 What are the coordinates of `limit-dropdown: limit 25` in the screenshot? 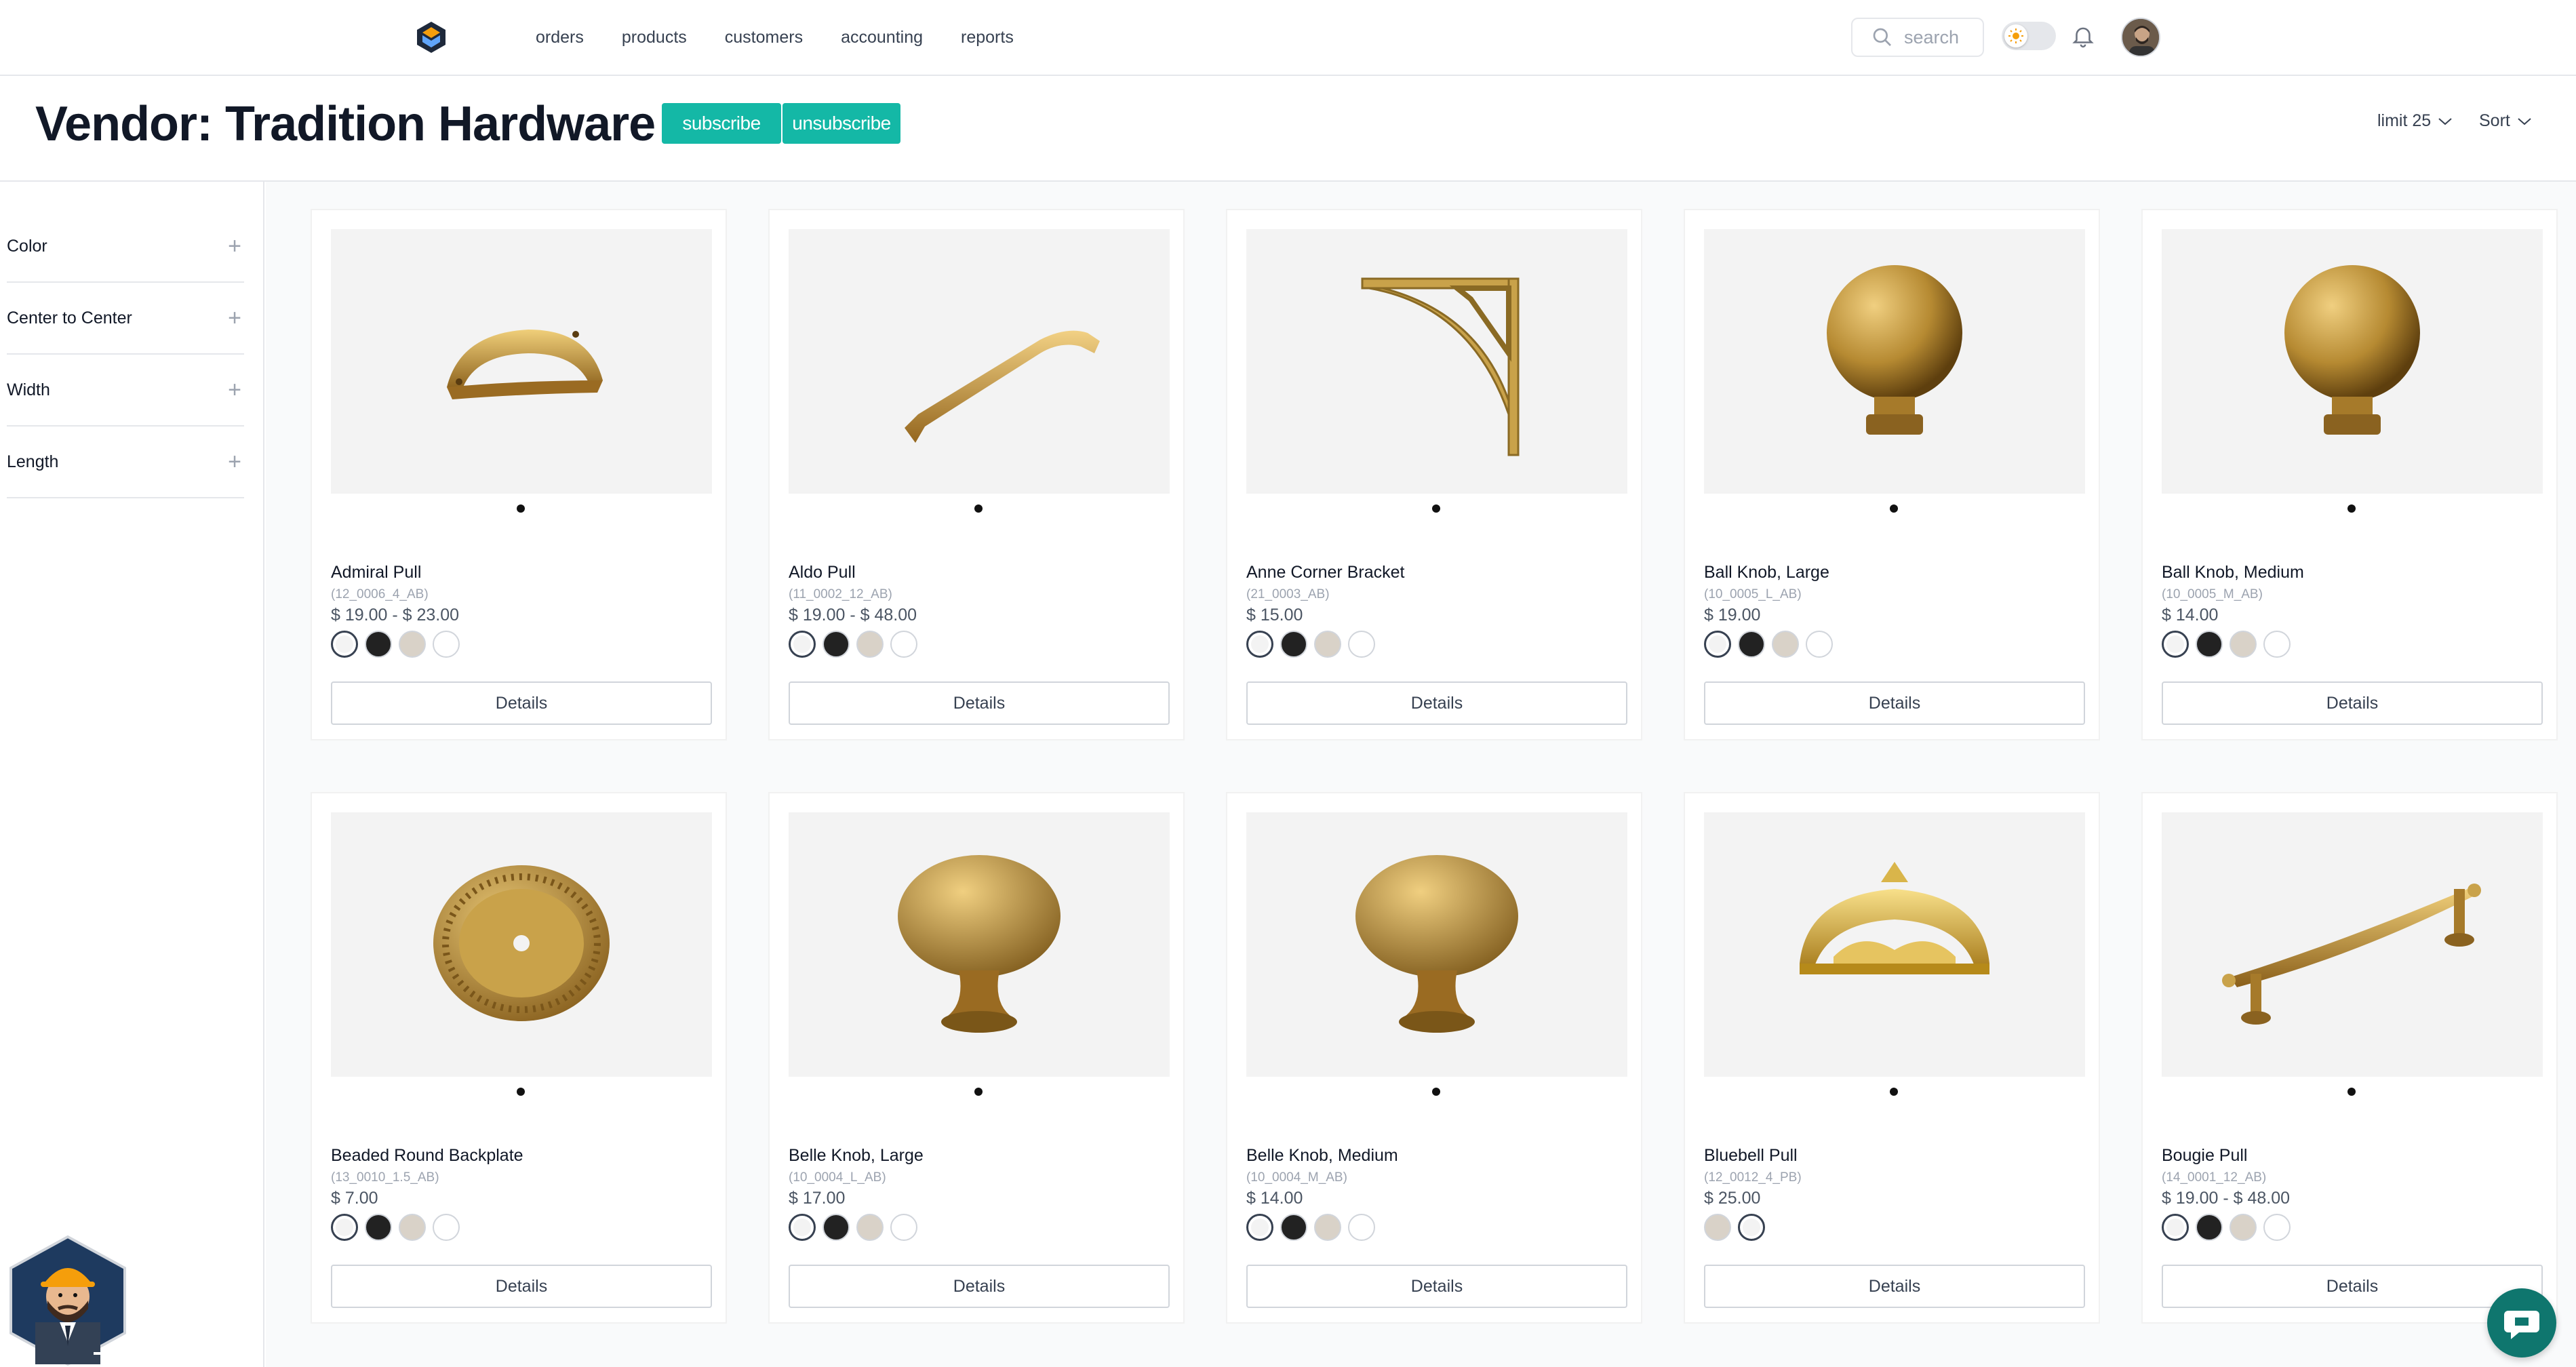 It's located at (2415, 121).